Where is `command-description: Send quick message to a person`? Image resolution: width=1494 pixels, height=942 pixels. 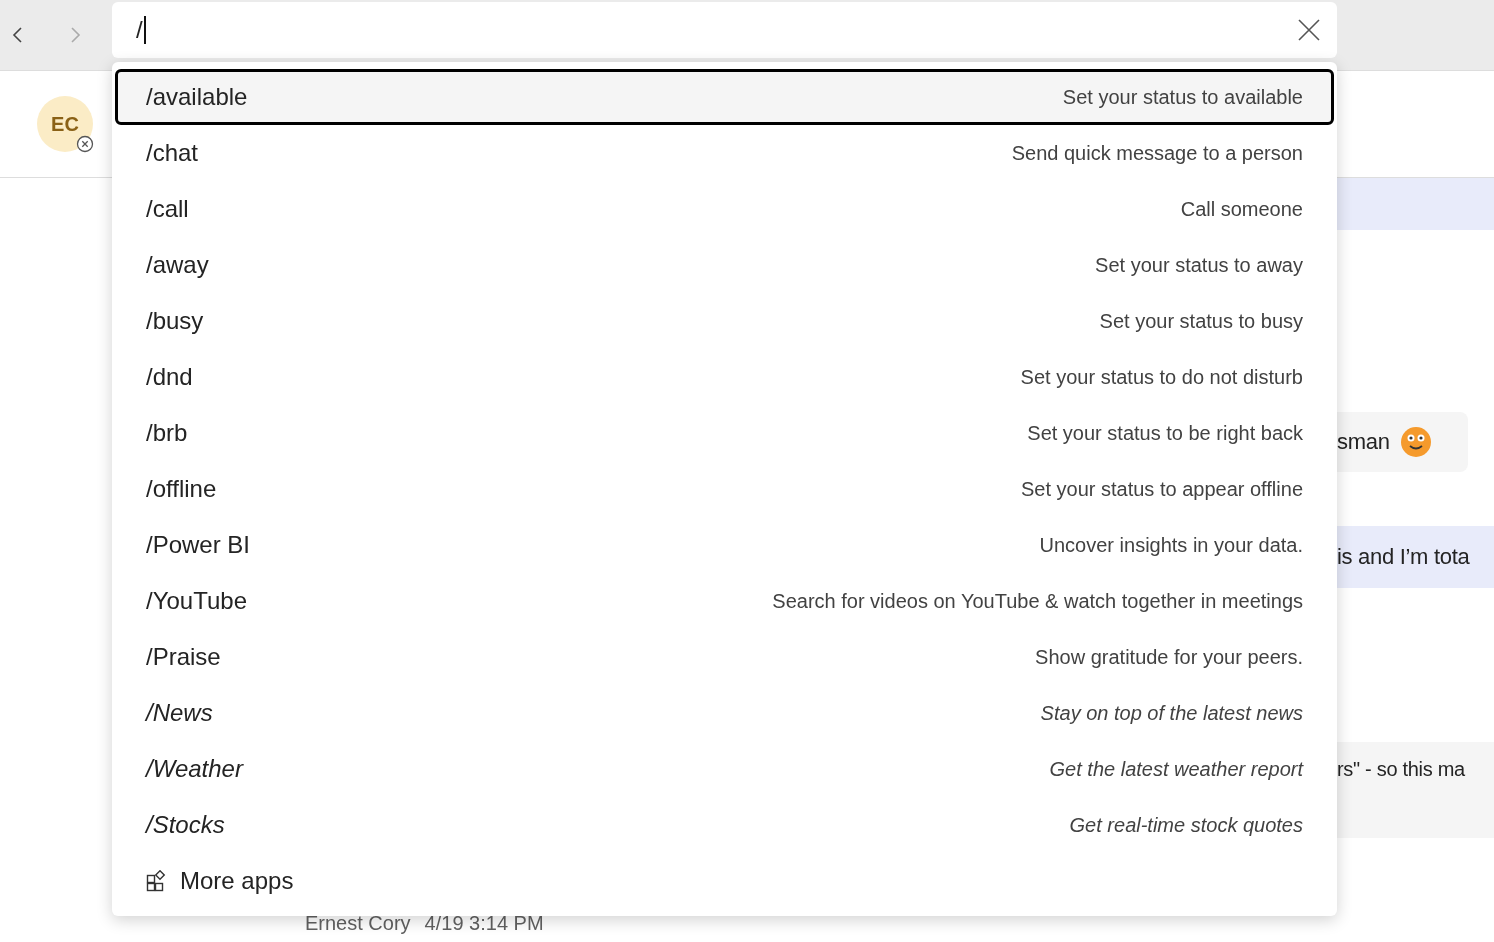 command-description: Send quick message to a person is located at coordinates (1157, 153).